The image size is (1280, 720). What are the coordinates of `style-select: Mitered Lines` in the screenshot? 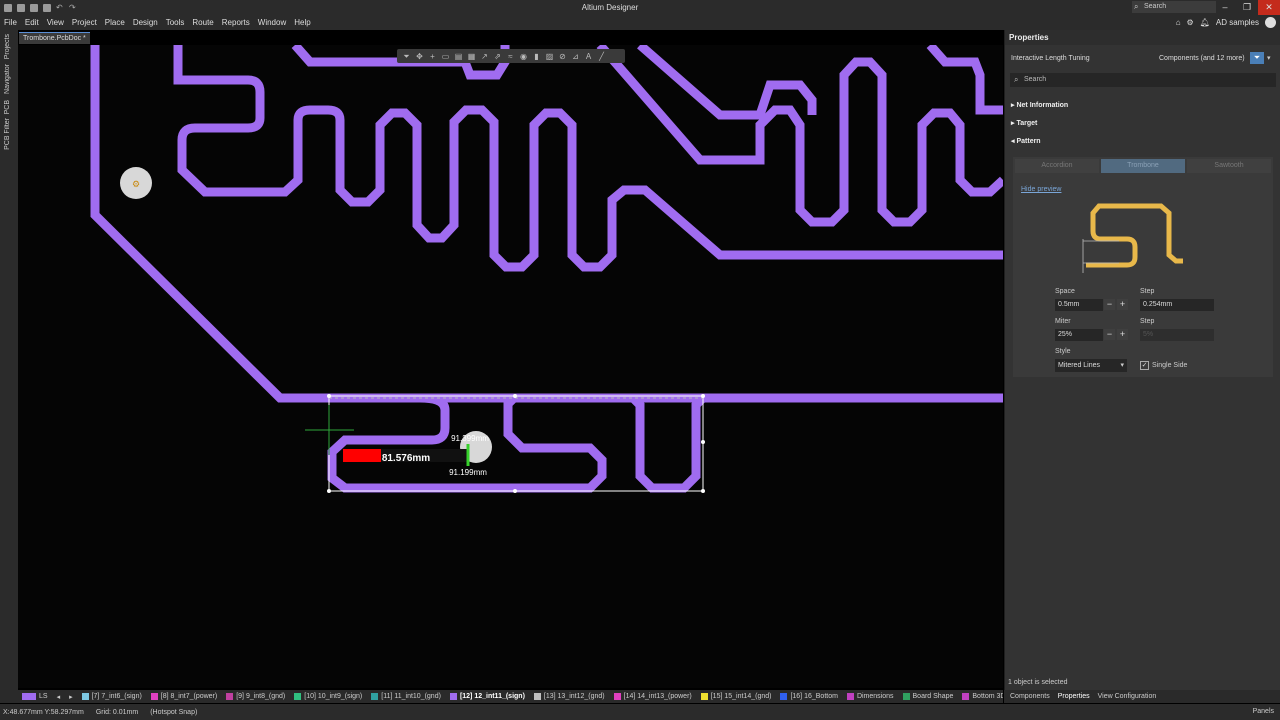 It's located at (1091, 365).